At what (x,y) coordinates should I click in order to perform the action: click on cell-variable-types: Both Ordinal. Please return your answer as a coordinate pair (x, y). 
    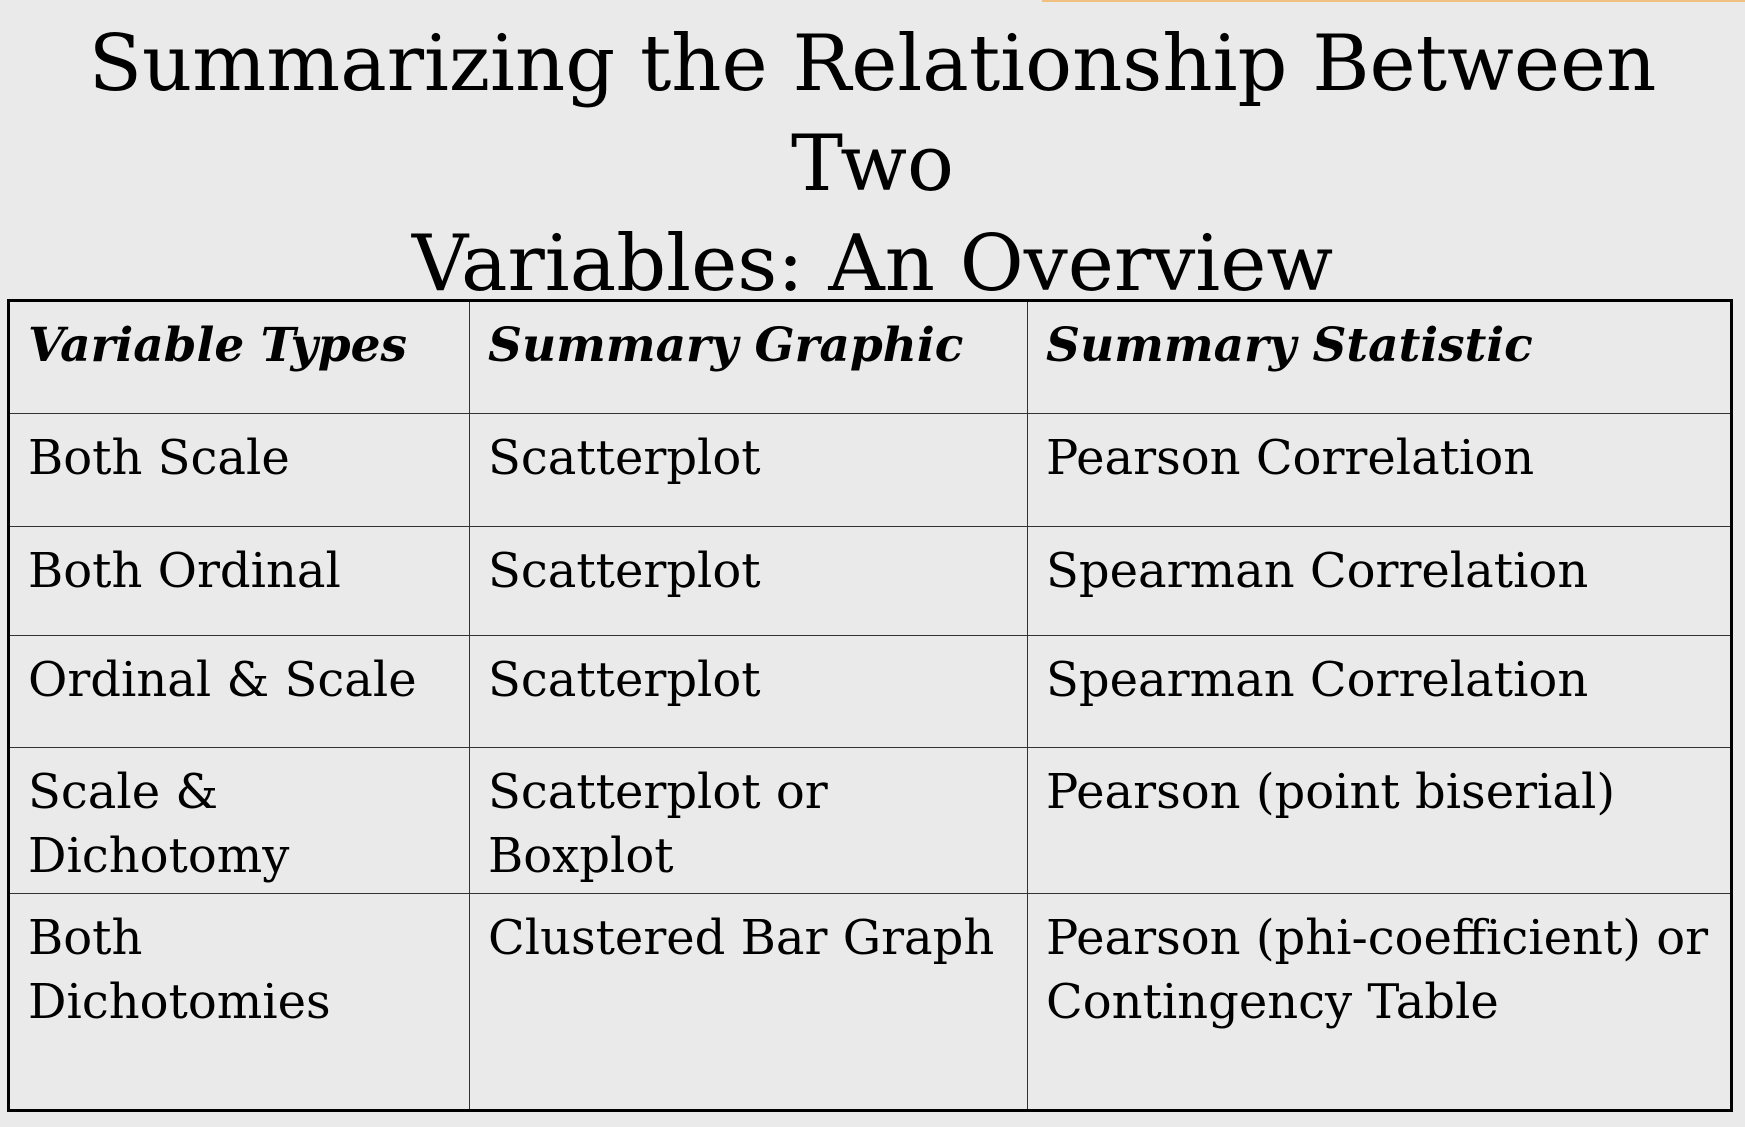
    Looking at the image, I should click on (239, 581).